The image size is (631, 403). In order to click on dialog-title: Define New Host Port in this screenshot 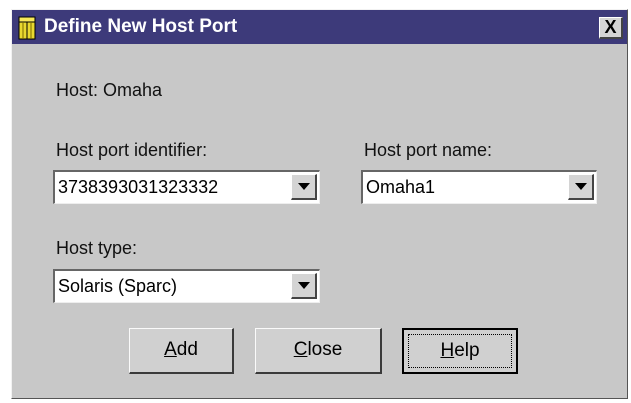, I will do `click(141, 26)`.